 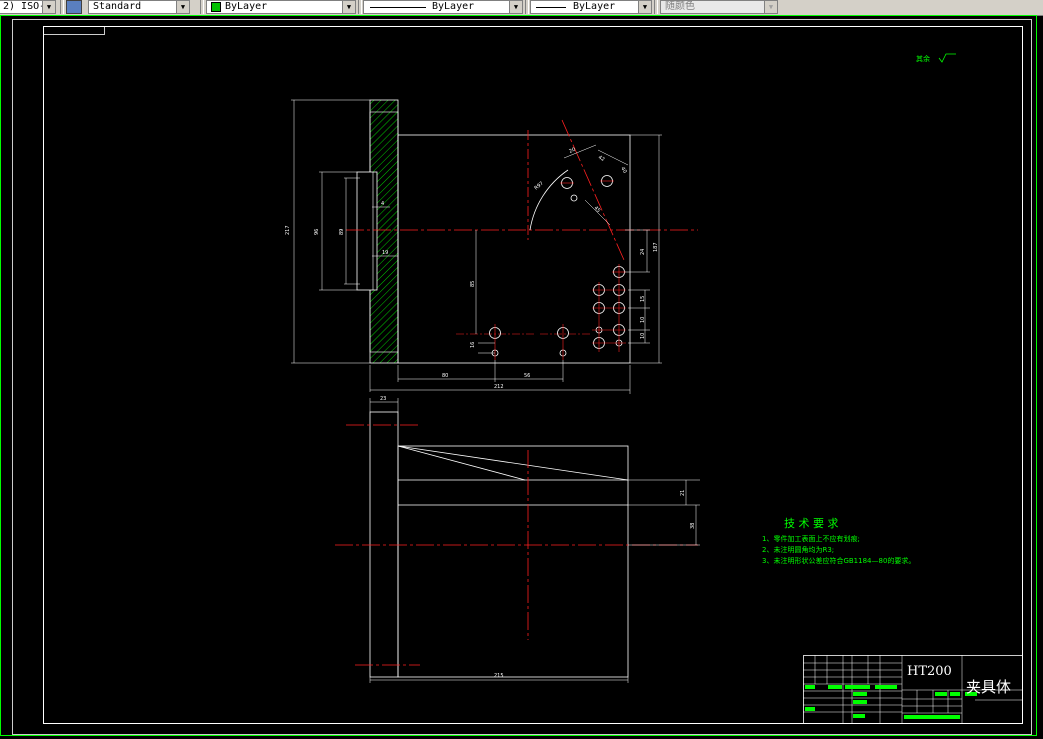 I want to click on dim-89: 89, so click(x=342, y=232).